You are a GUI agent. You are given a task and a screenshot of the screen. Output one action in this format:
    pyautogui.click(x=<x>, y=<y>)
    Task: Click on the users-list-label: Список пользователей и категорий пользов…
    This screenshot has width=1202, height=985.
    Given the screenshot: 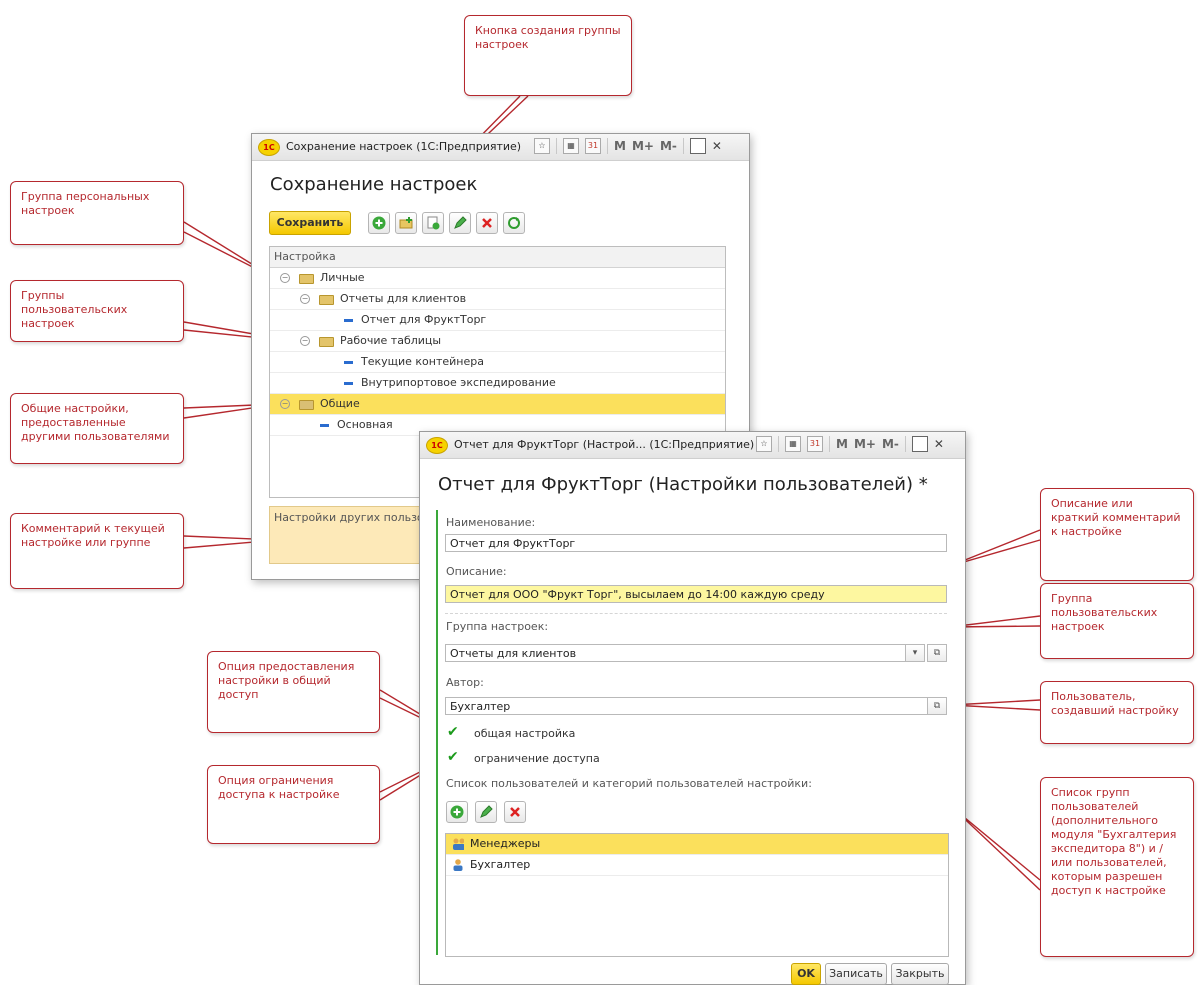 What is the action you would take?
    pyautogui.click(x=629, y=783)
    